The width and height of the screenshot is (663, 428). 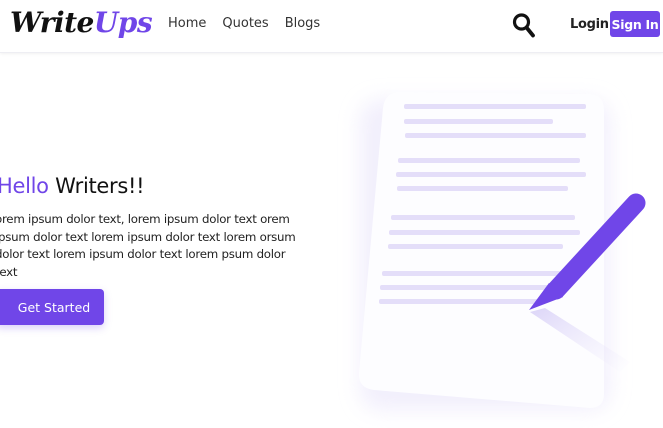 What do you see at coordinates (589, 24) in the screenshot?
I see `login-link: Login` at bounding box center [589, 24].